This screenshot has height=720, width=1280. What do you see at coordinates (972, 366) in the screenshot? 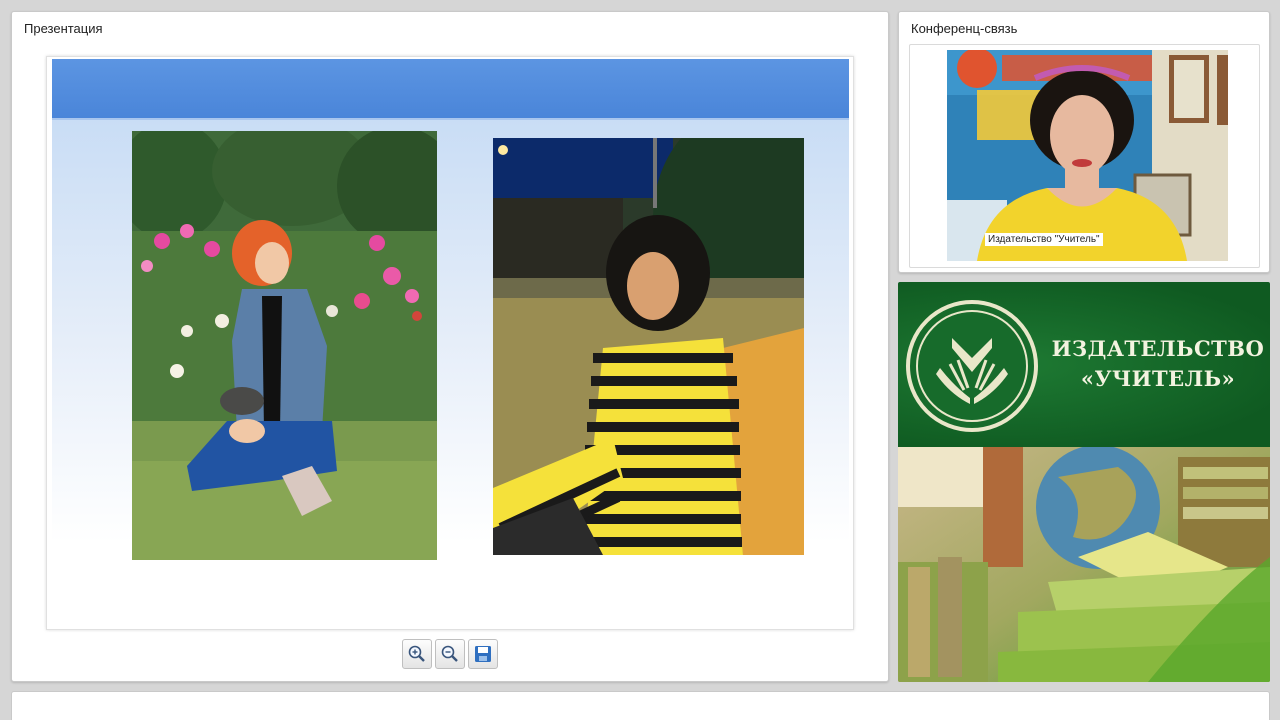
I see `publisher-logo` at bounding box center [972, 366].